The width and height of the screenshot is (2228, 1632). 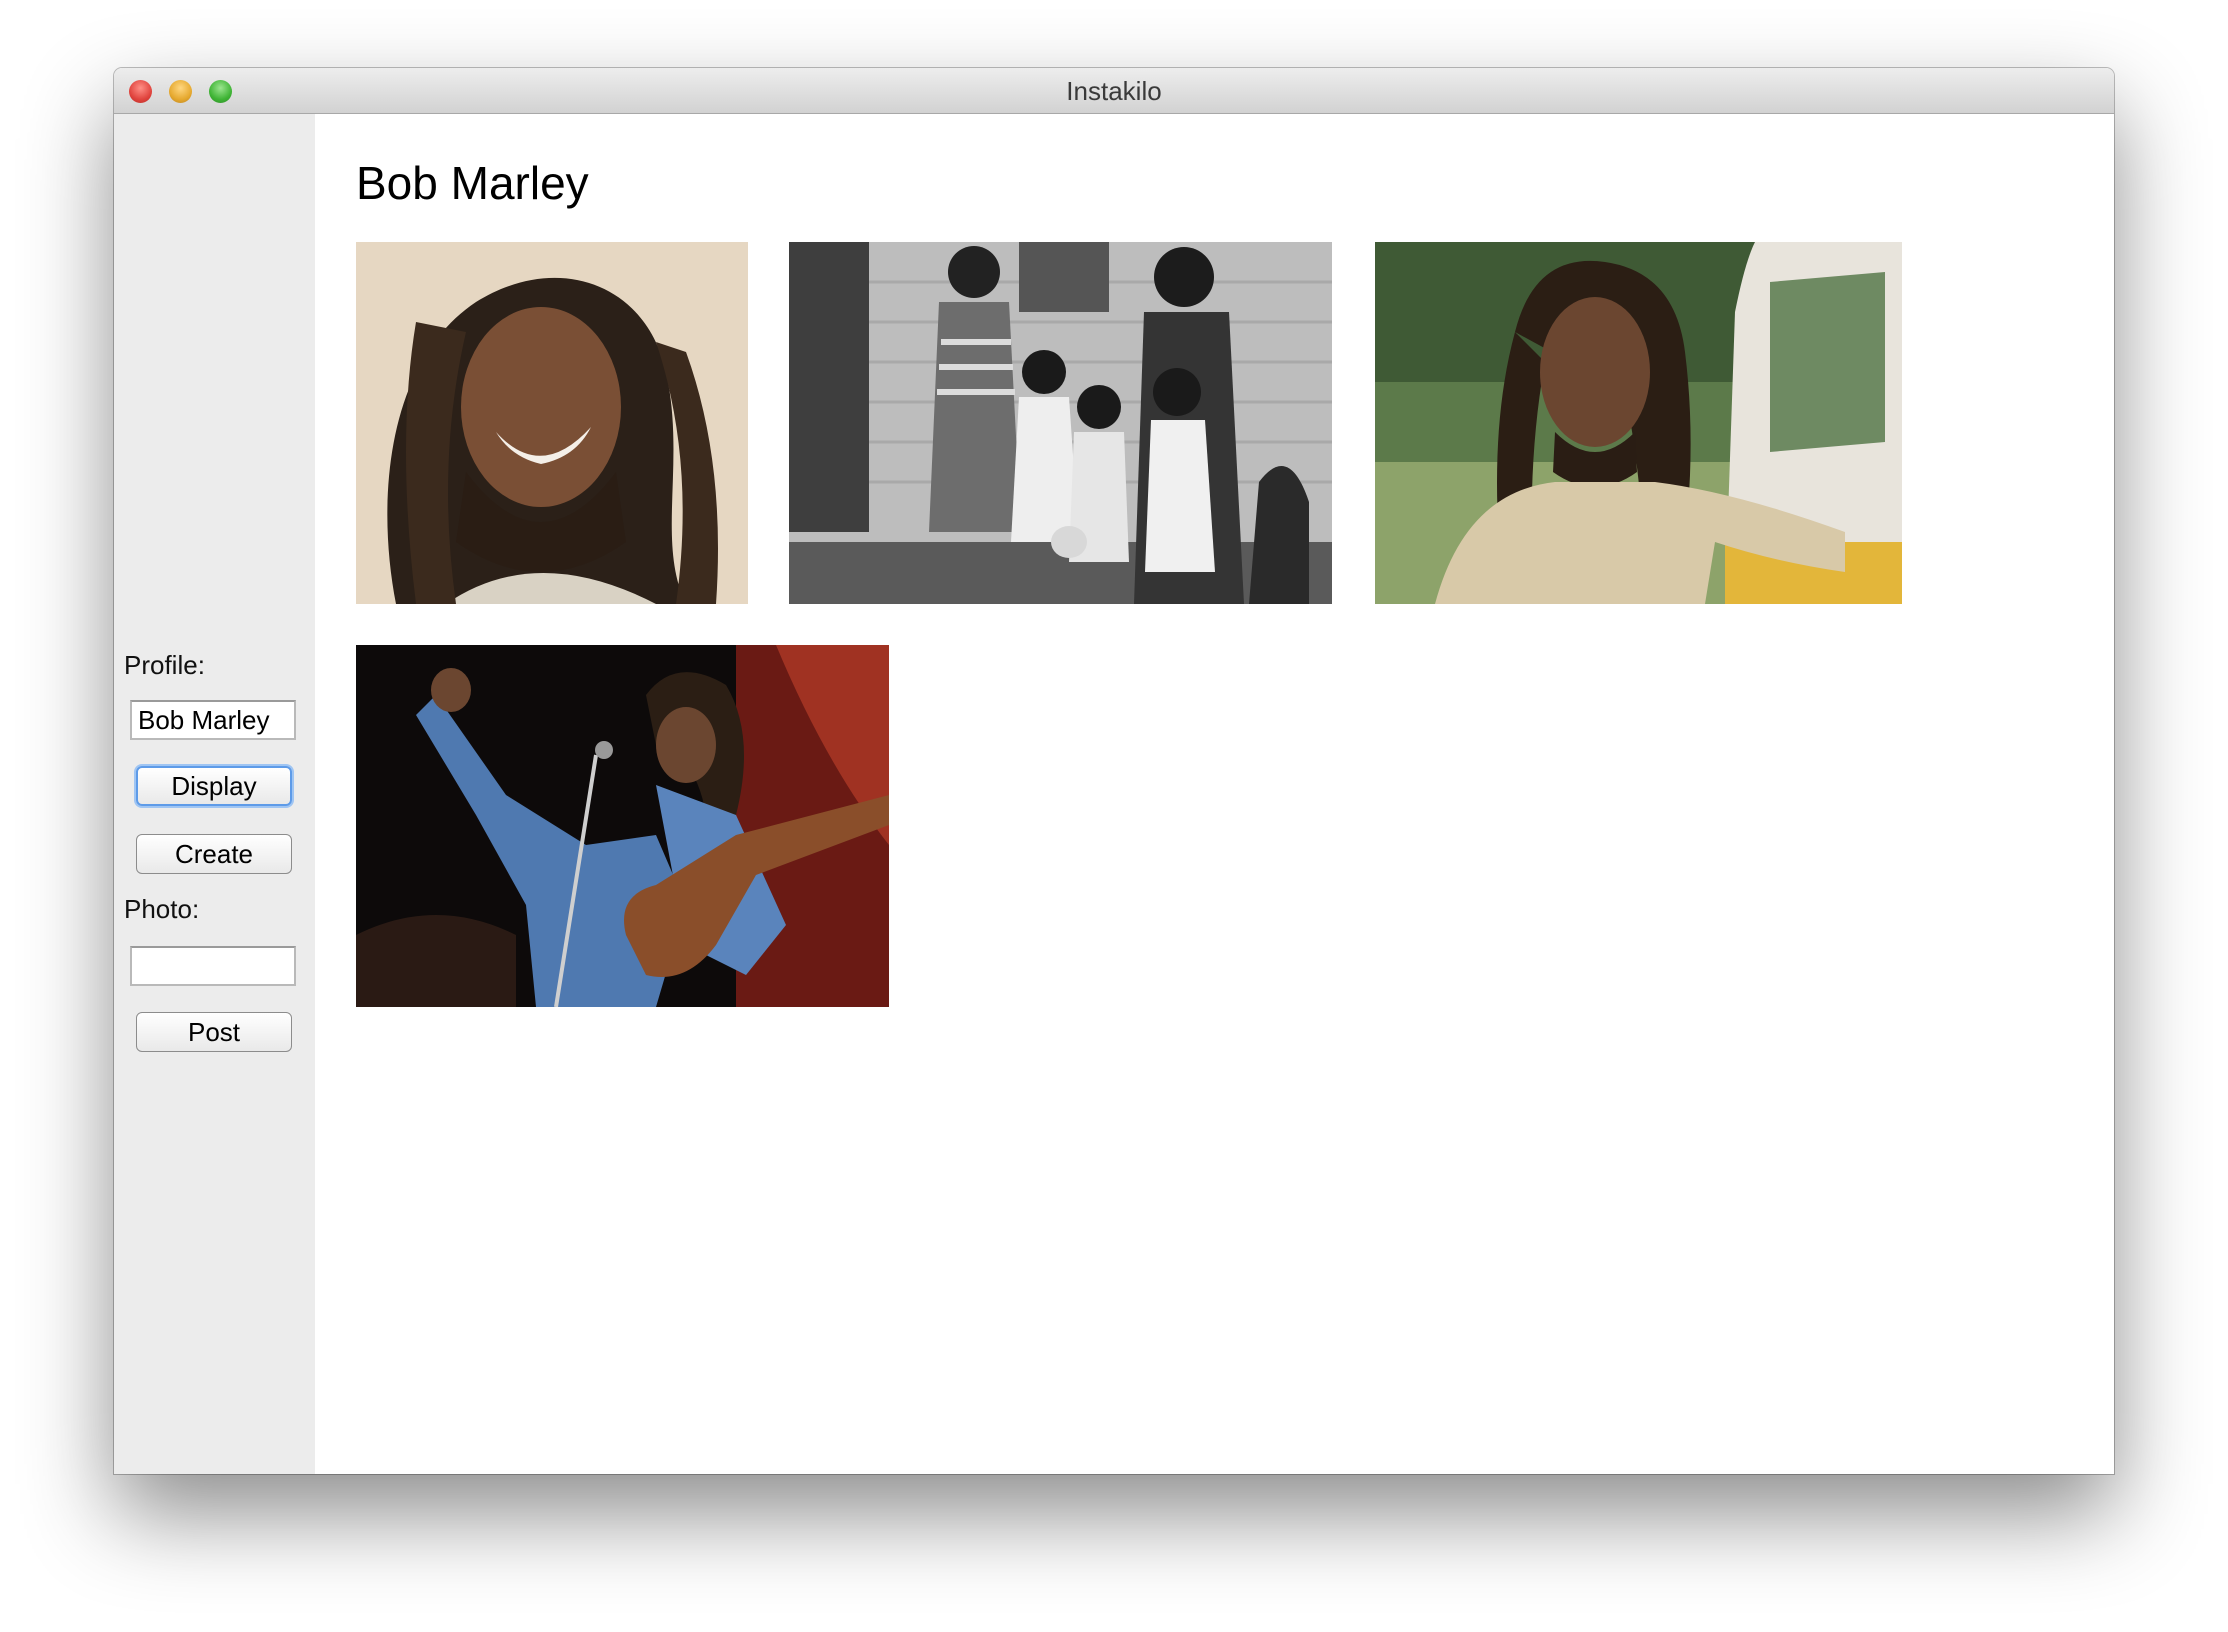 I want to click on create-button: Create, so click(x=214, y=854).